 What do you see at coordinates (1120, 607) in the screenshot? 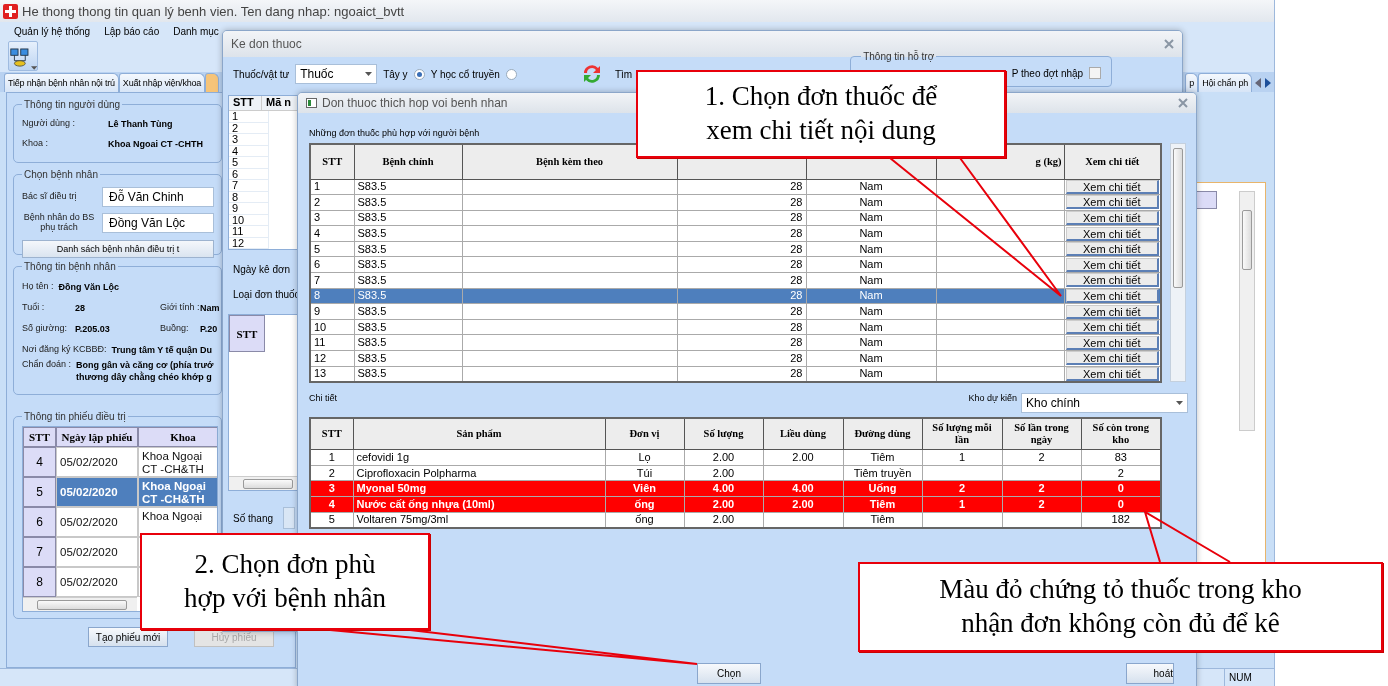
I see `annotation-callout: Màu đỏ chứng tỏ thuốc trong kho nhận đơn không còn đủ để kê` at bounding box center [1120, 607].